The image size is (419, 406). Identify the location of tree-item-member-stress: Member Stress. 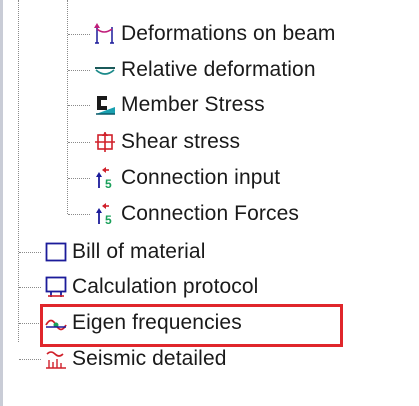
(179, 105).